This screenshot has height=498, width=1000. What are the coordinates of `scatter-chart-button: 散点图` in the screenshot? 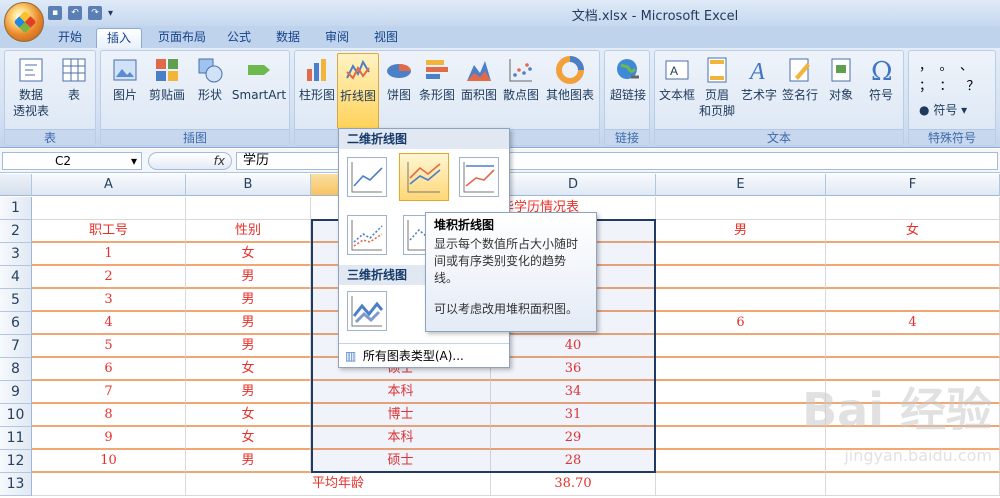 It's located at (521, 91).